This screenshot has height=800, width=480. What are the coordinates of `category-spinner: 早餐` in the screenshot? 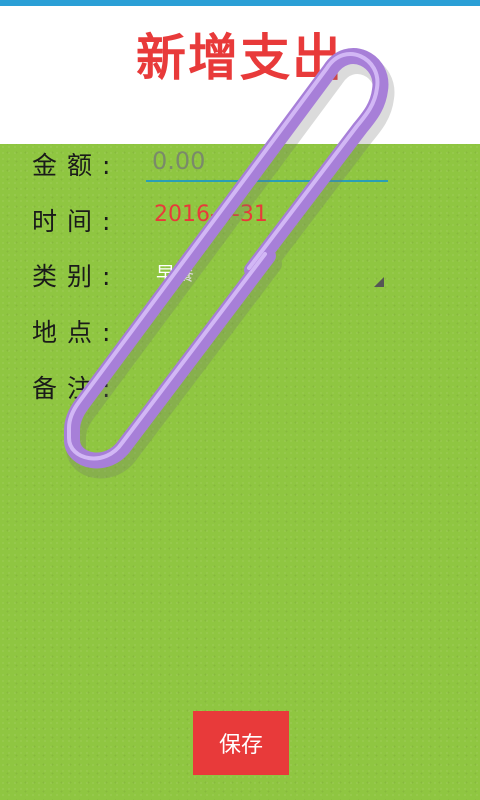 It's located at (175, 272).